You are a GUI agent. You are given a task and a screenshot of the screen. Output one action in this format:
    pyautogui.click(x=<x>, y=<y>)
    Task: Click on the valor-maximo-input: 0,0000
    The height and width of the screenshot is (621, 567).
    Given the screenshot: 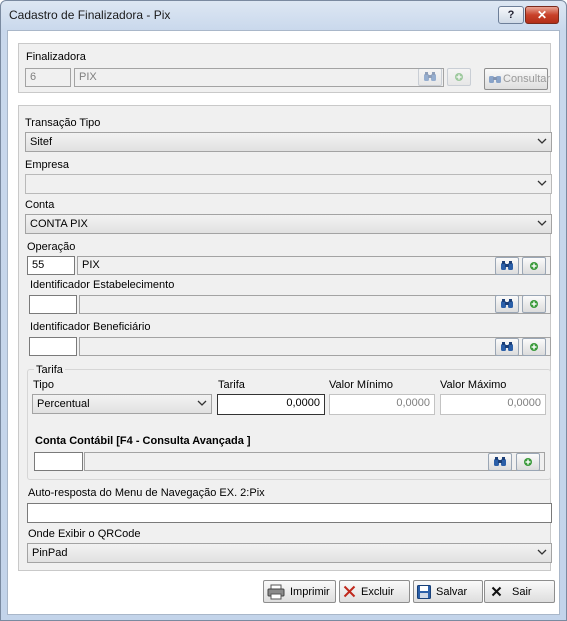 What is the action you would take?
    pyautogui.click(x=493, y=404)
    